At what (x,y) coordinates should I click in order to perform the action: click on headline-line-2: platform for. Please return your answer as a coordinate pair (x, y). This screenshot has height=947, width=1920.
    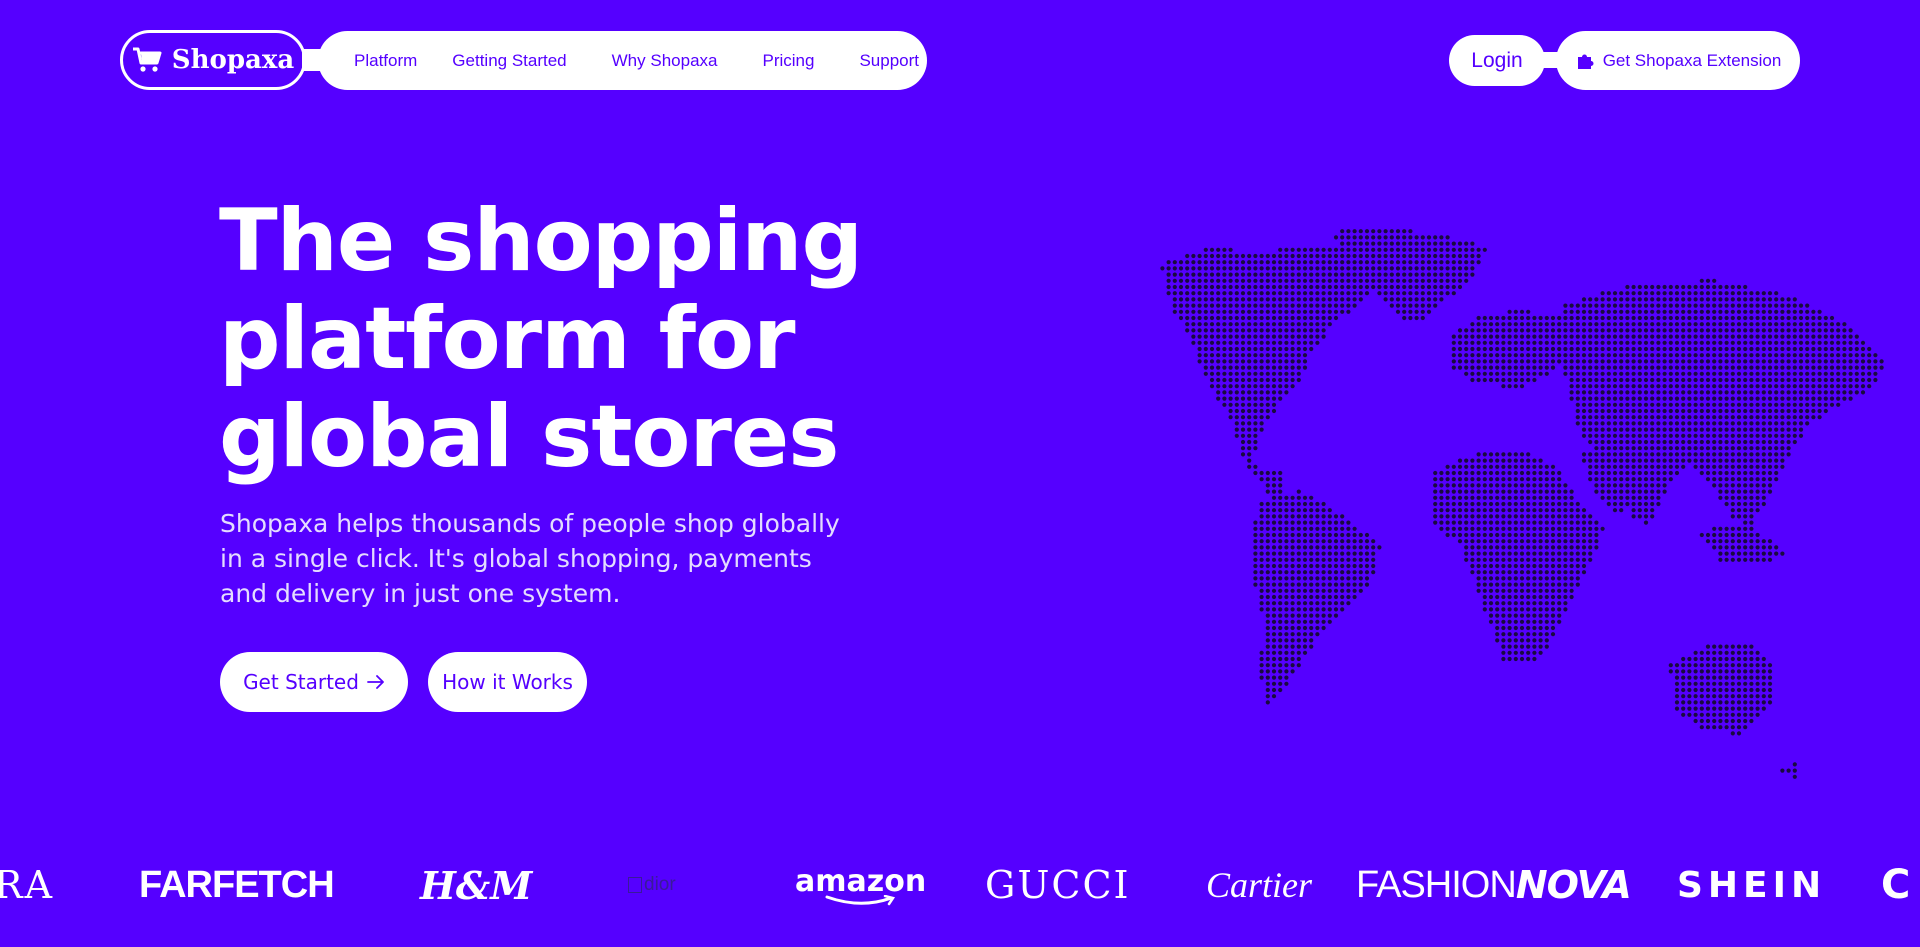
    Looking at the image, I should click on (507, 339).